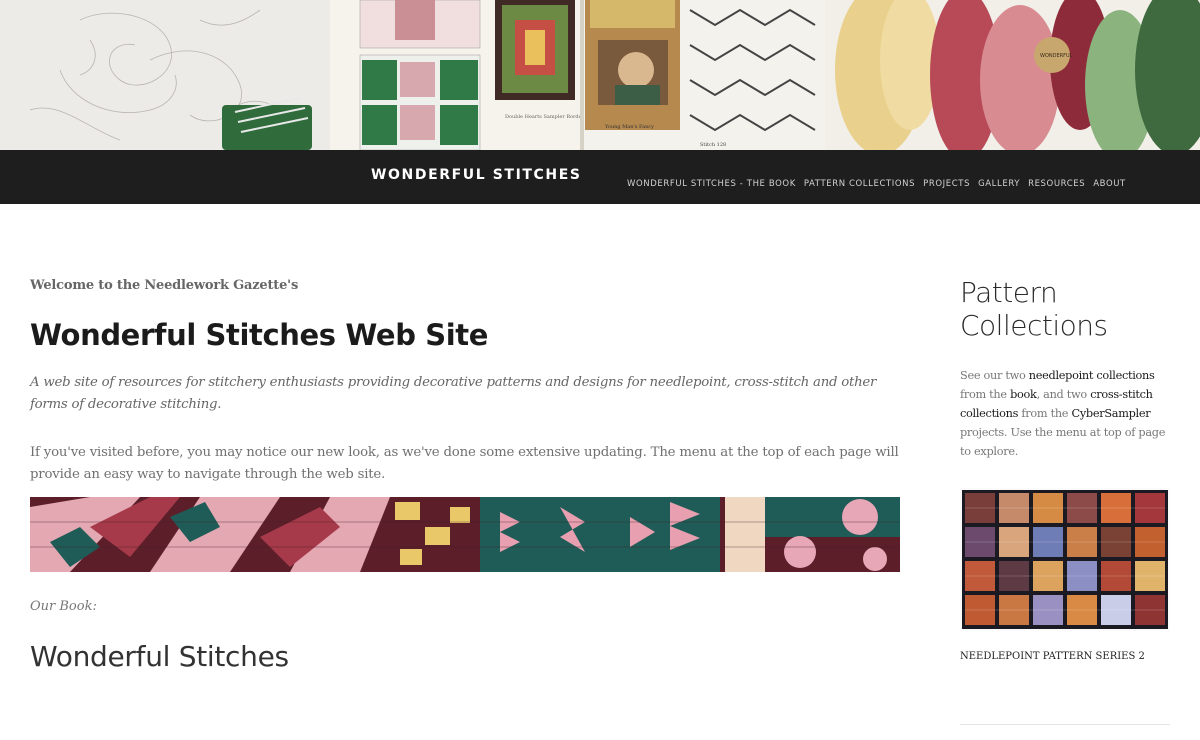 The width and height of the screenshot is (1200, 740). What do you see at coordinates (994, 375) in the screenshot?
I see `widget-text-part: See our two` at bounding box center [994, 375].